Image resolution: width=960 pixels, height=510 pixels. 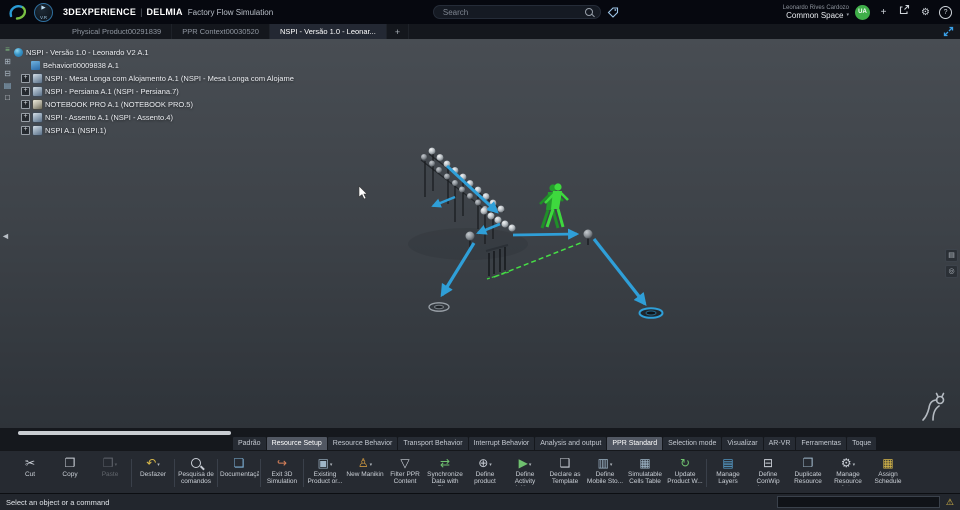 I want to click on expand-node-icon: ⊞, so click(x=7, y=61).